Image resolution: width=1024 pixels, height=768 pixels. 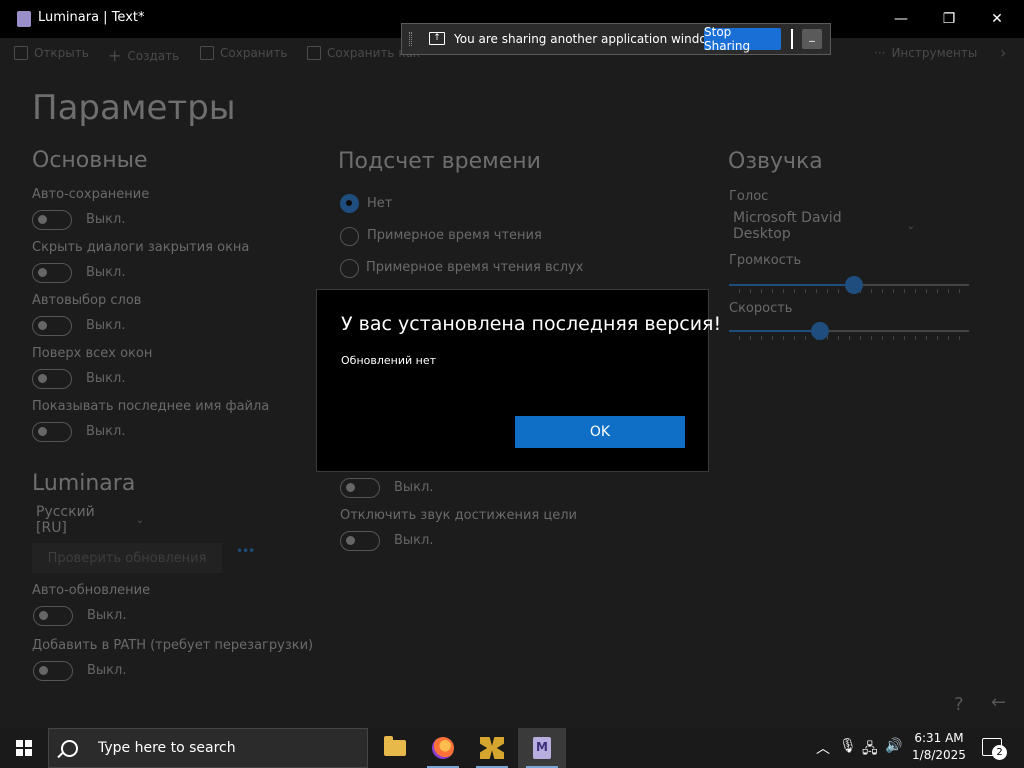 I want to click on clock-date: 1/8/2025, so click(x=939, y=755).